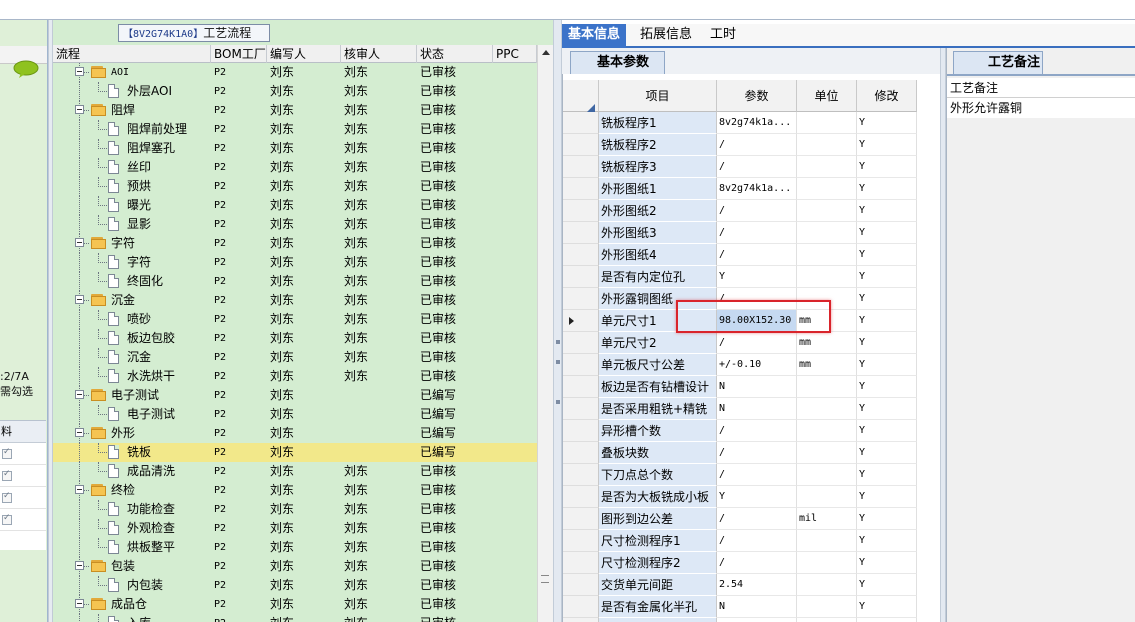 The height and width of the screenshot is (622, 1135). Describe the element at coordinates (545, 333) in the screenshot. I see `tree-scrollbar` at that location.